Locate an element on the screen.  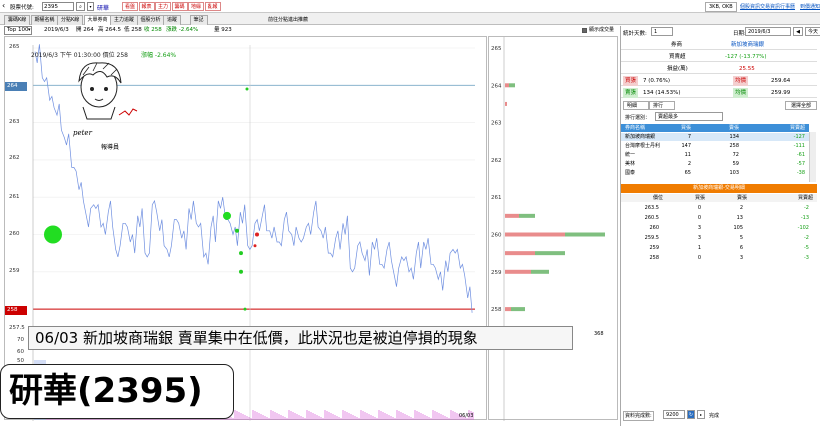
tab-5: 個股分析 is located at coordinates (150, 20).